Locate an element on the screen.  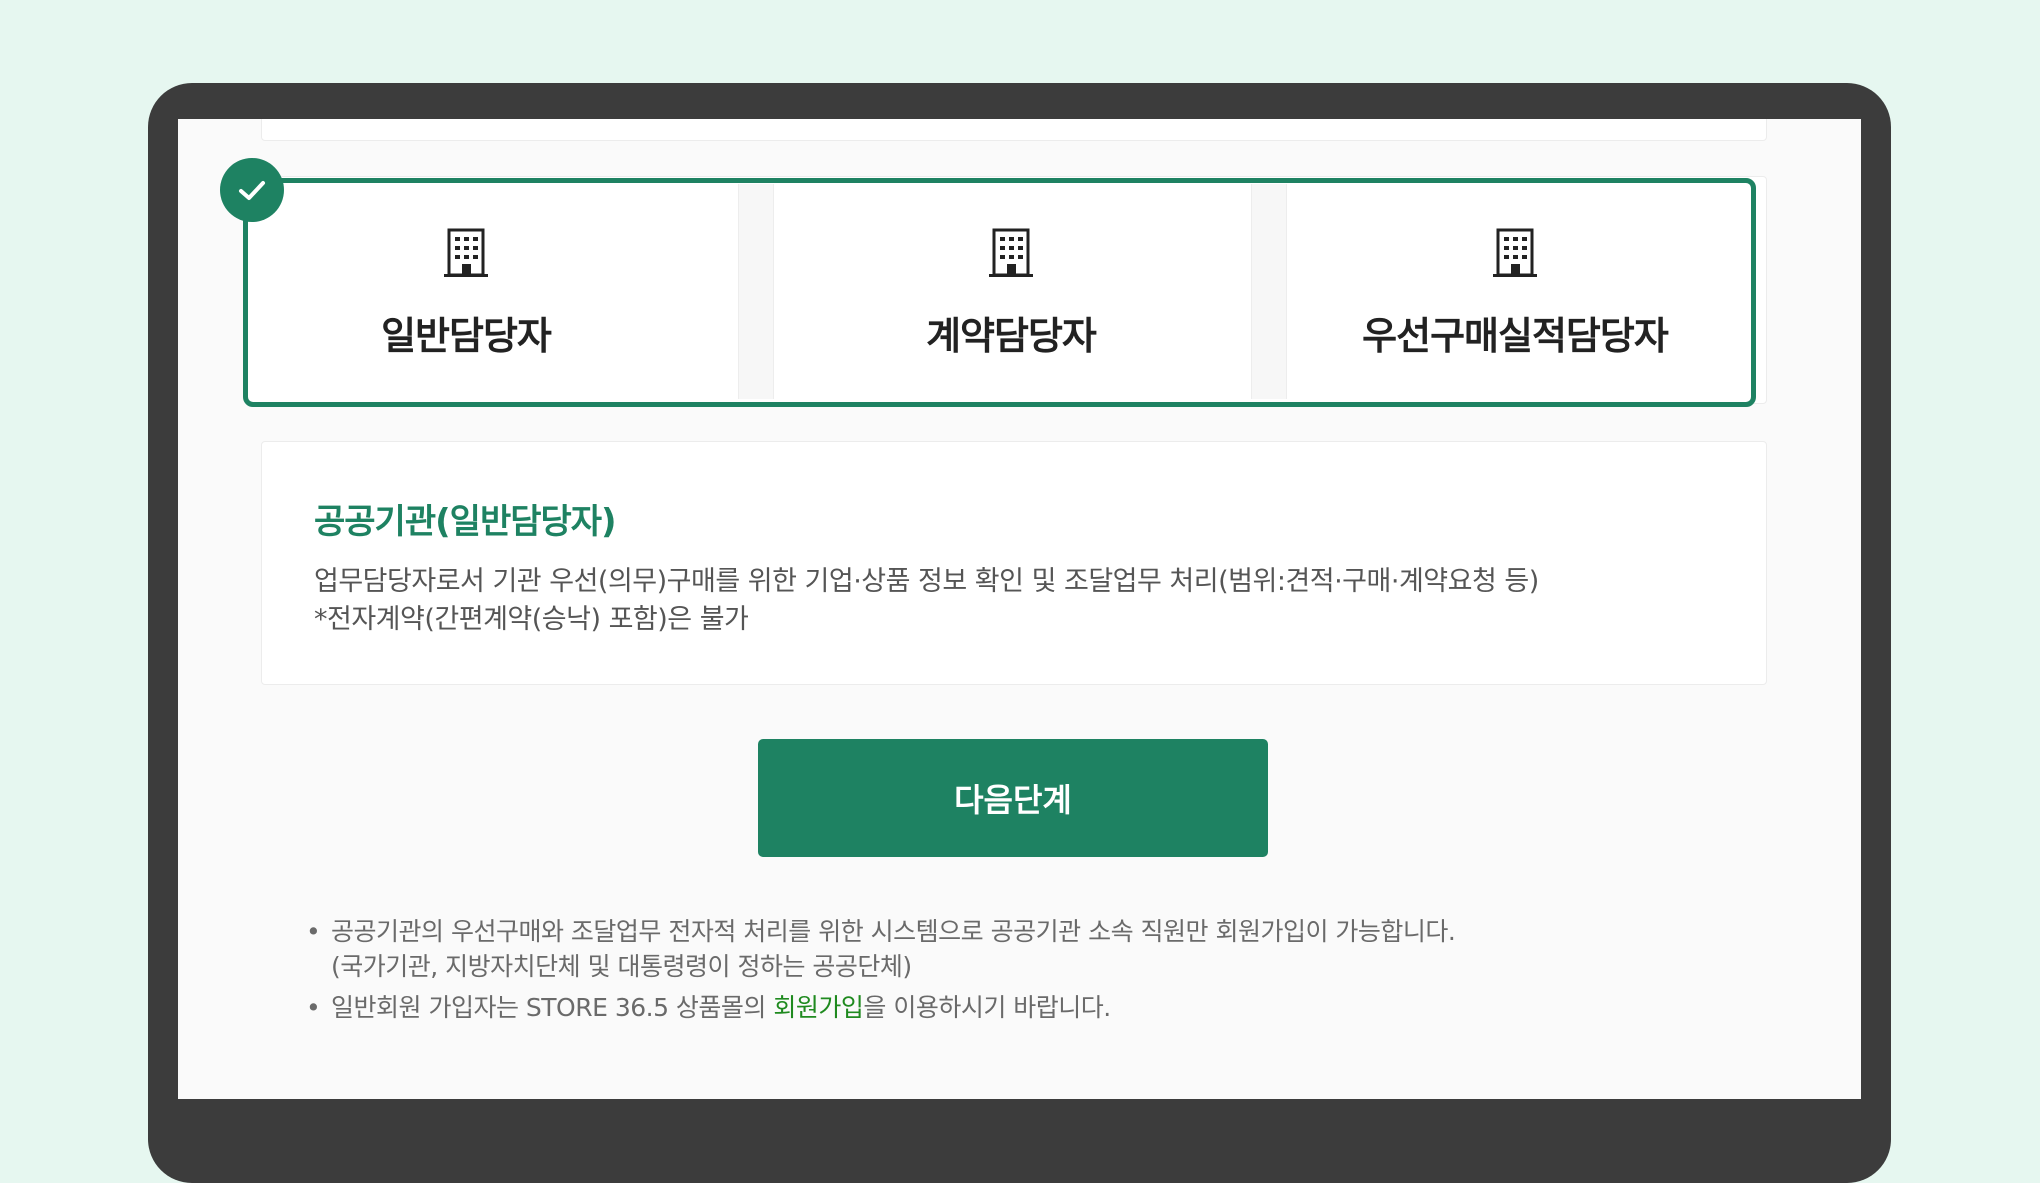
check-icon is located at coordinates (252, 190).